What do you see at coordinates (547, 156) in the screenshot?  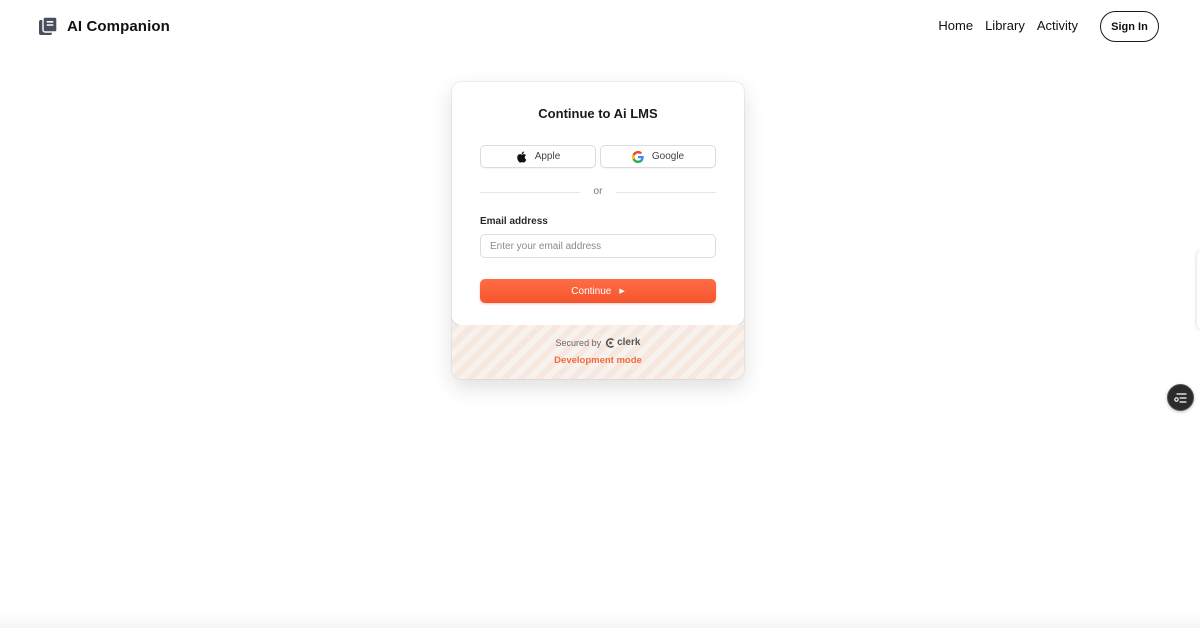 I see `apple-label: Apple` at bounding box center [547, 156].